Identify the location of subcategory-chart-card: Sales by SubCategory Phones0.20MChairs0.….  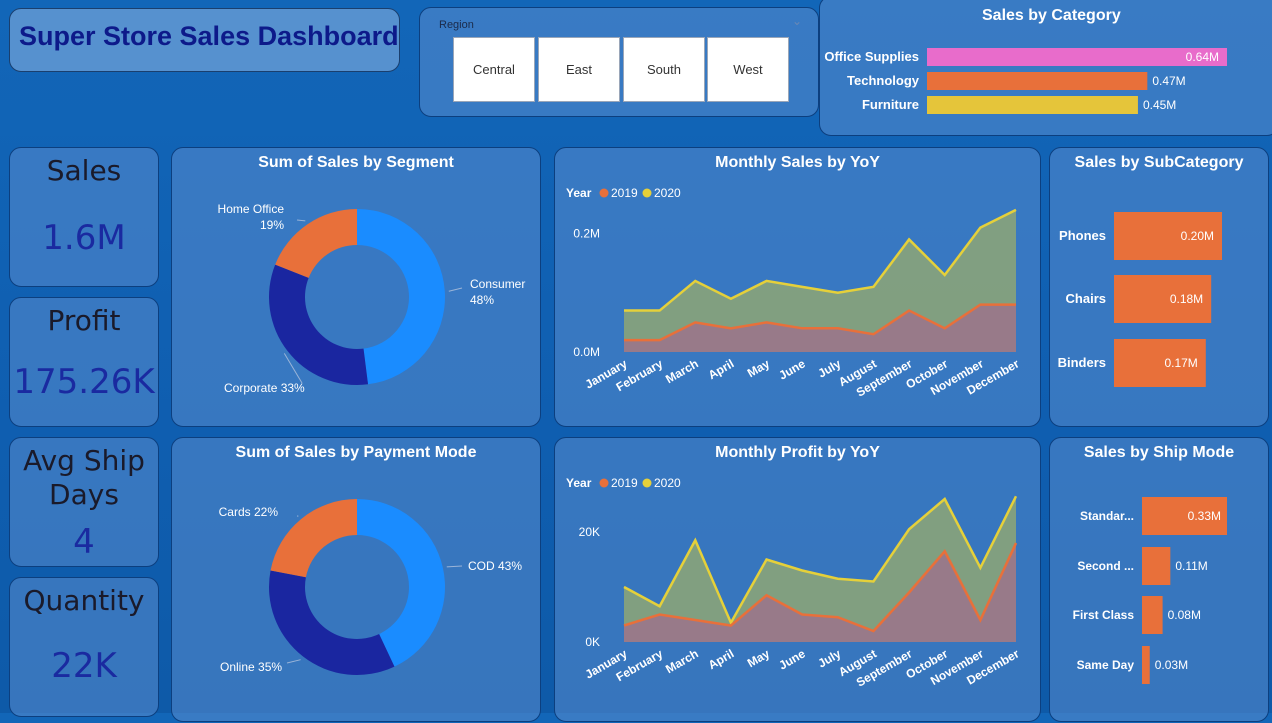
(1159, 287).